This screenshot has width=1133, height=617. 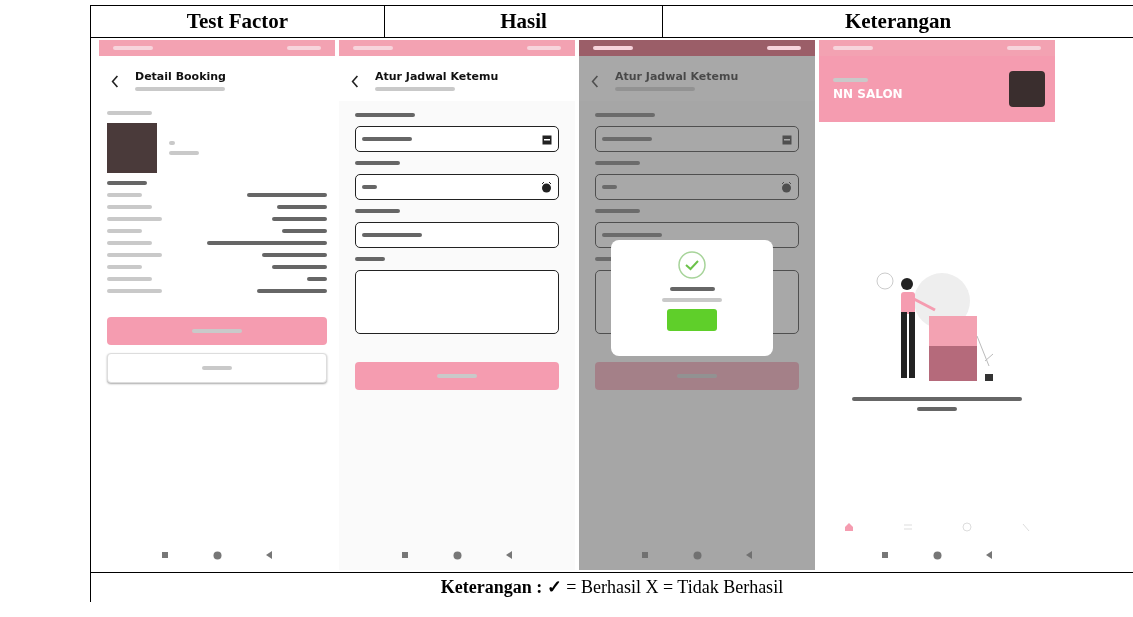 I want to click on salon-name: NN SALON, so click(x=868, y=93).